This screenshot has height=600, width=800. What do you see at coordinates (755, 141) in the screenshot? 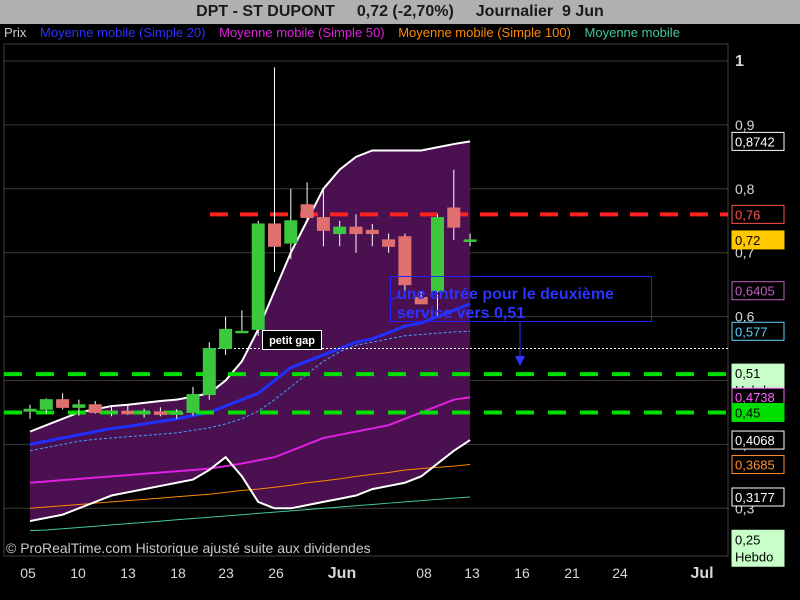
I see `price-label-0: 0,8742` at bounding box center [755, 141].